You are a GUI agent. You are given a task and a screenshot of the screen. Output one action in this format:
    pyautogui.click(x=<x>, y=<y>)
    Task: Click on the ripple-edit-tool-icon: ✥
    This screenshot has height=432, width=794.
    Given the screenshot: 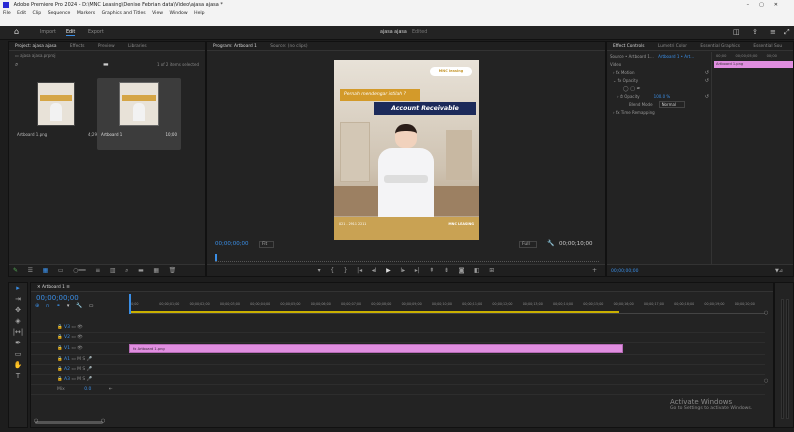 What is the action you would take?
    pyautogui.click(x=18, y=310)
    